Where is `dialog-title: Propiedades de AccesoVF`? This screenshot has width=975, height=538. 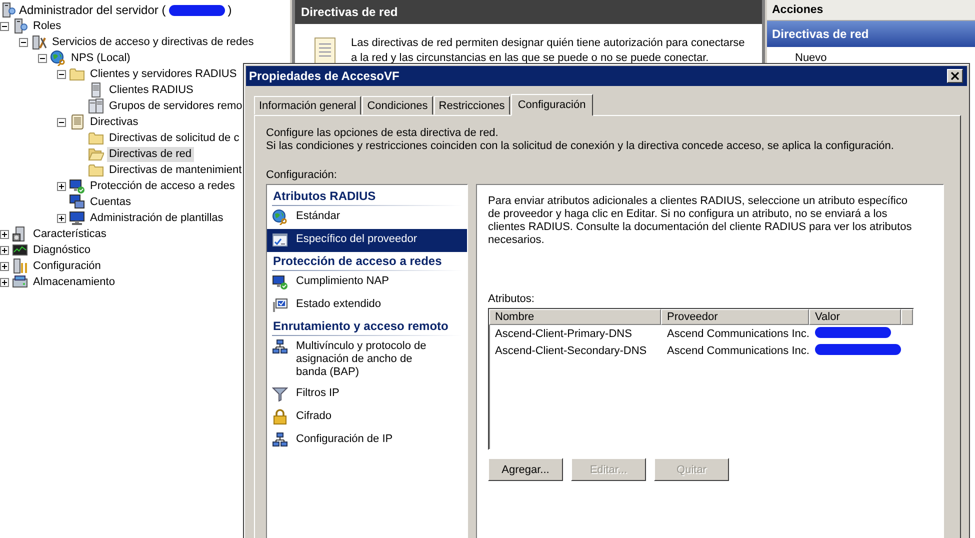 dialog-title: Propiedades de AccesoVF is located at coordinates (324, 76).